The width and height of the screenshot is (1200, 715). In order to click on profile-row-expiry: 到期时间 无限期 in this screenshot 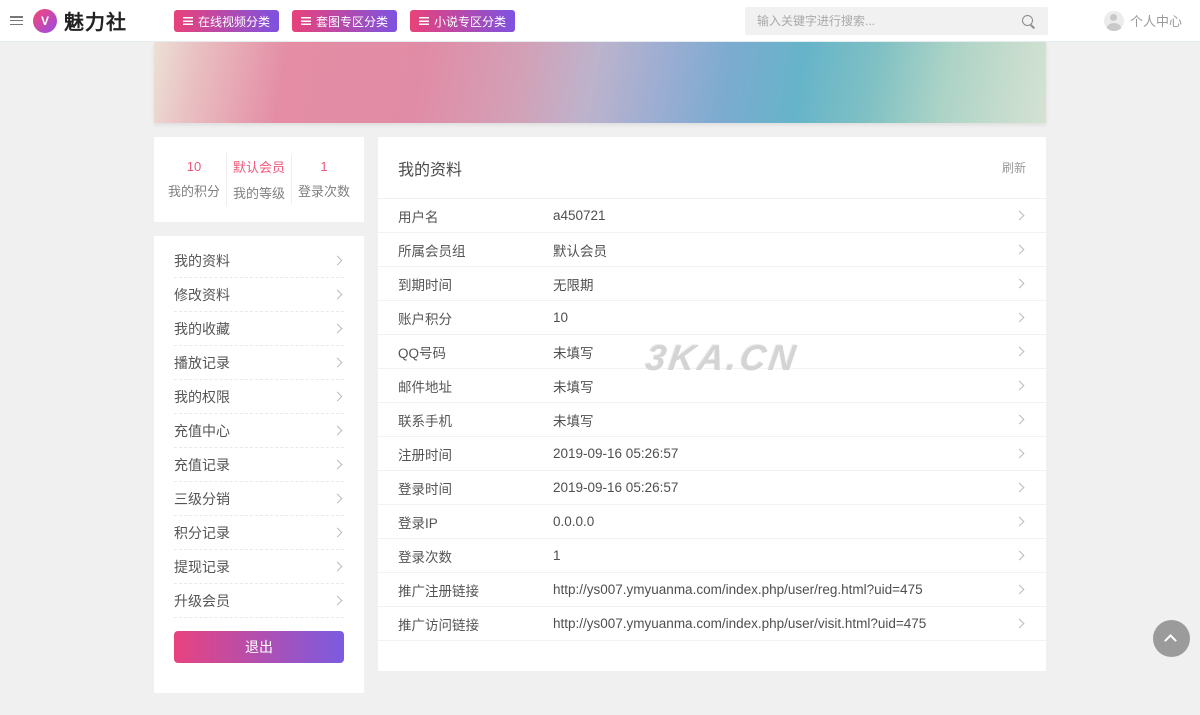, I will do `click(712, 284)`.